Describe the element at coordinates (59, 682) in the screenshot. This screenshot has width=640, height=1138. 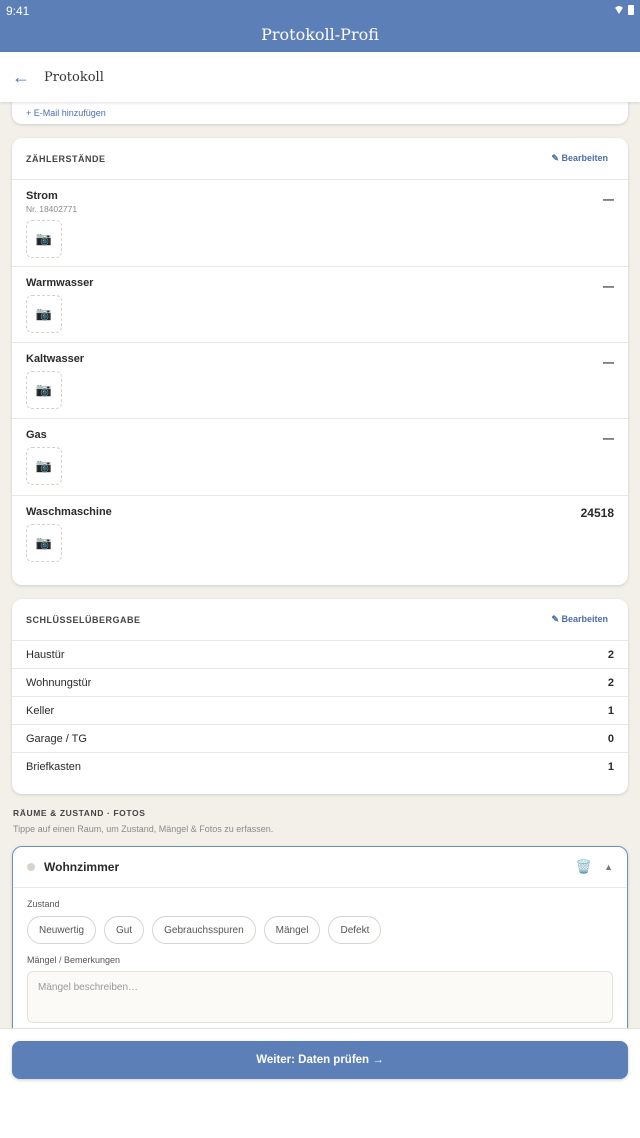
I see `key-name: Wohnungstür` at that location.